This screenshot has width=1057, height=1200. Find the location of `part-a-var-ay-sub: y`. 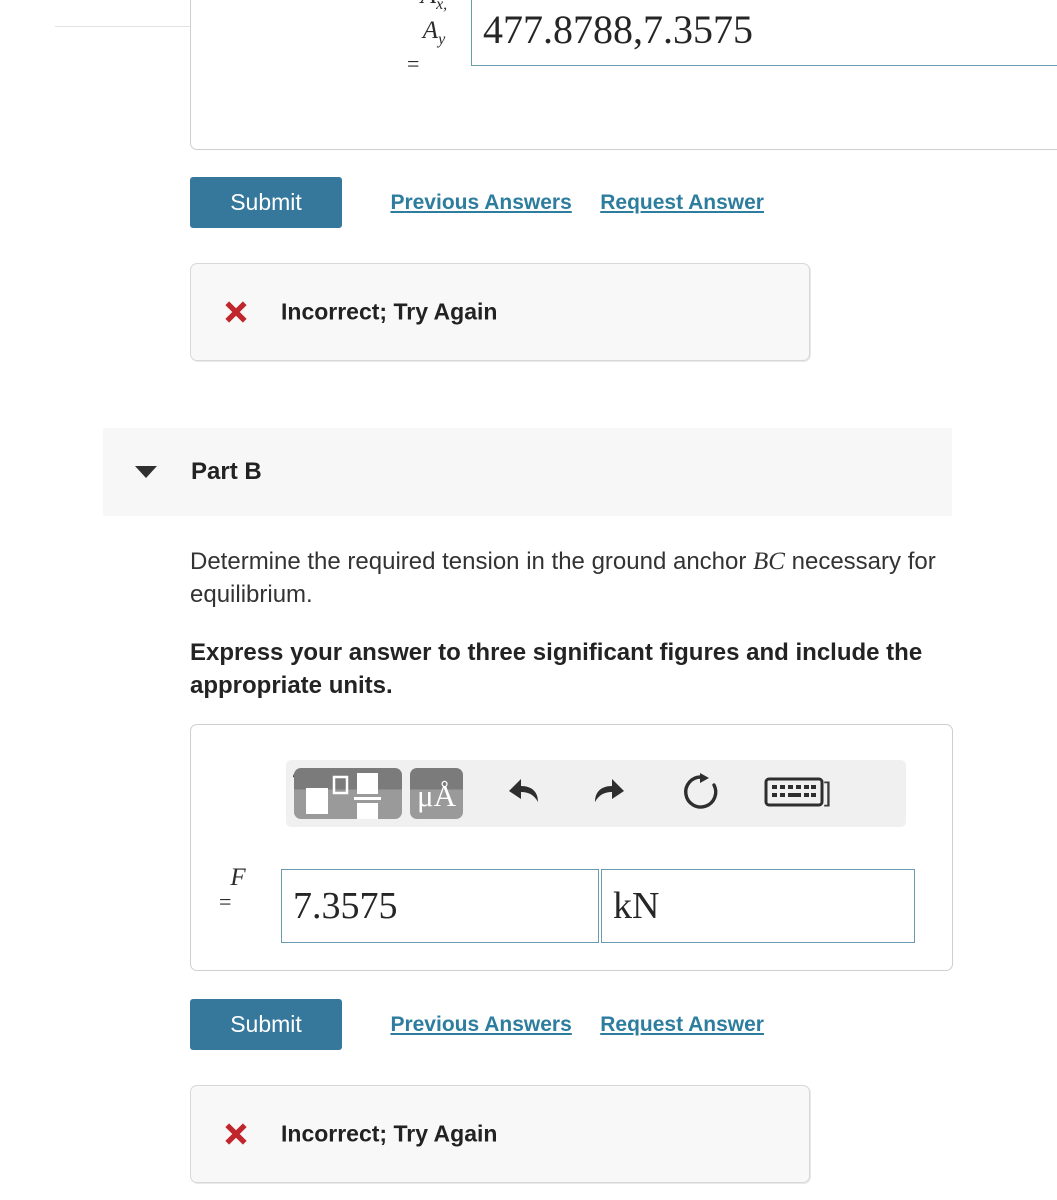

part-a-var-ay-sub: y is located at coordinates (442, 39).